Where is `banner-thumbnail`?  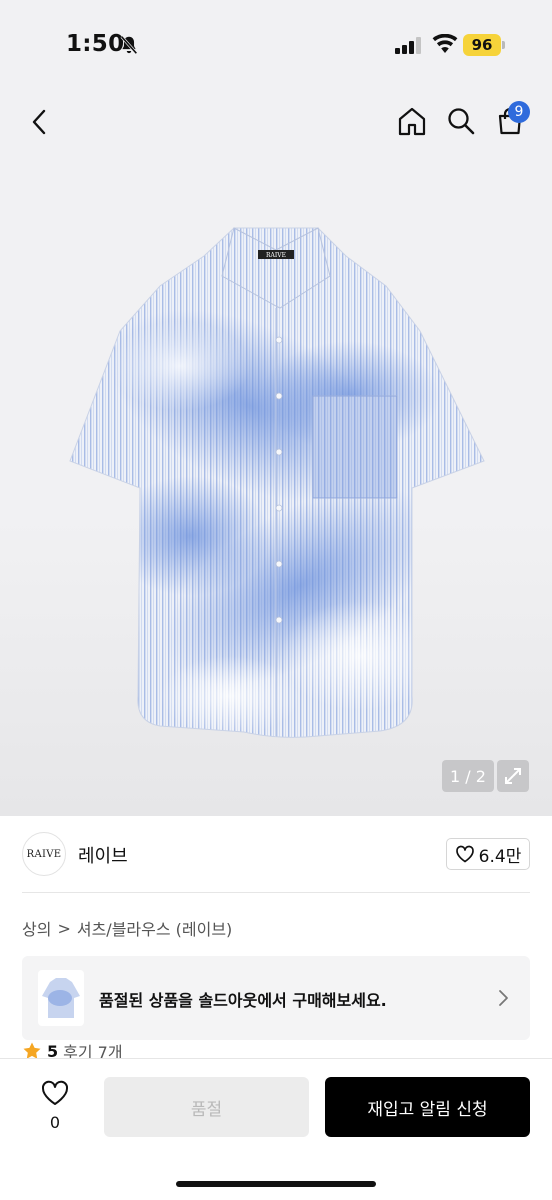 banner-thumbnail is located at coordinates (61, 998).